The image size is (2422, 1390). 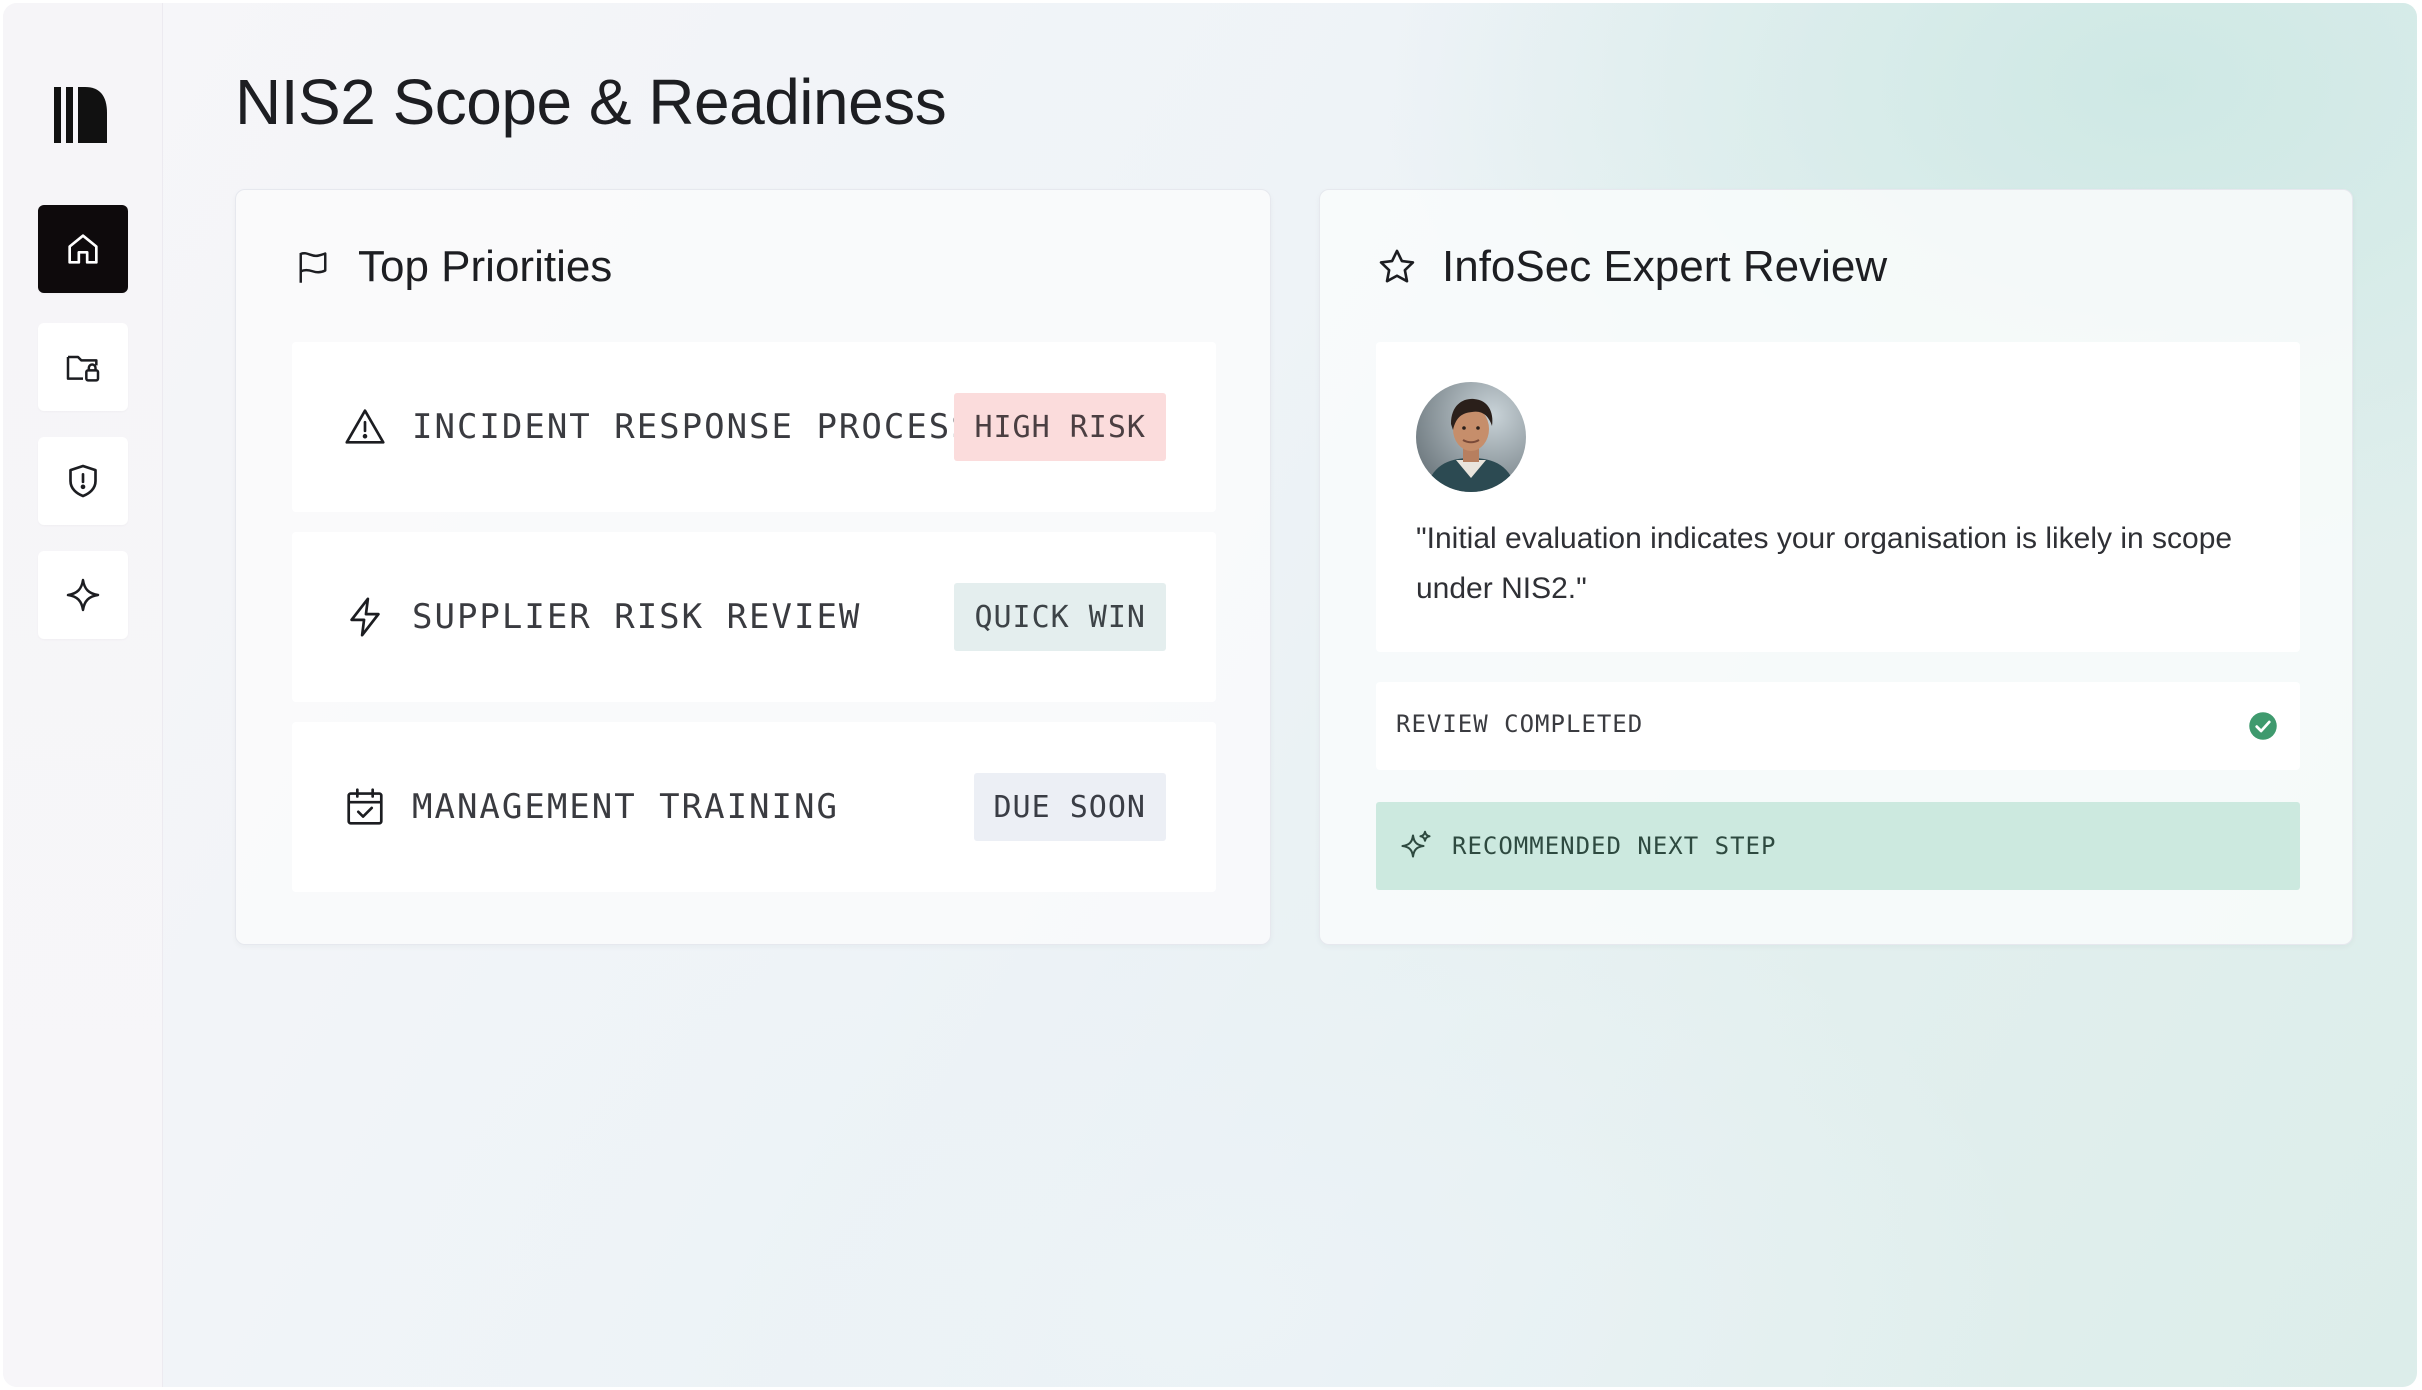 I want to click on card-title: InfoSec Expert Review, so click(x=1665, y=266).